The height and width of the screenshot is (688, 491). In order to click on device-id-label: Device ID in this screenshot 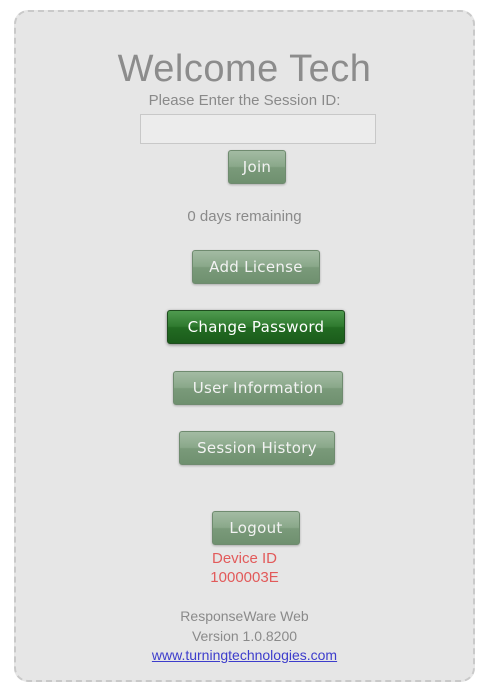, I will do `click(244, 558)`.